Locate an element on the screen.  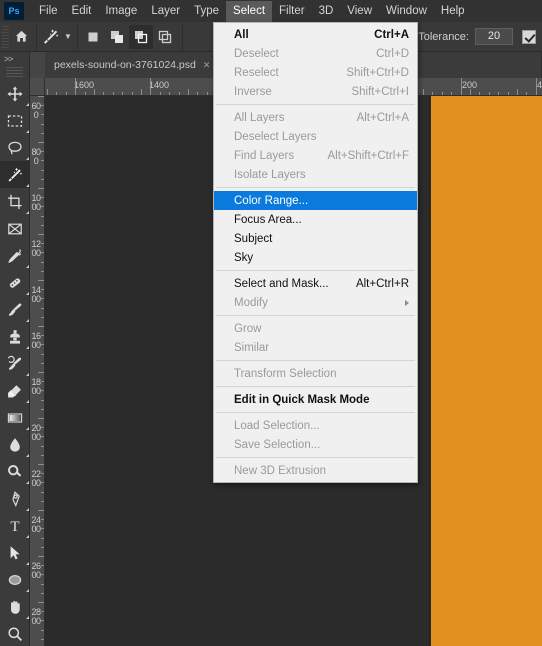
ellipse-tool is located at coordinates (15, 579).